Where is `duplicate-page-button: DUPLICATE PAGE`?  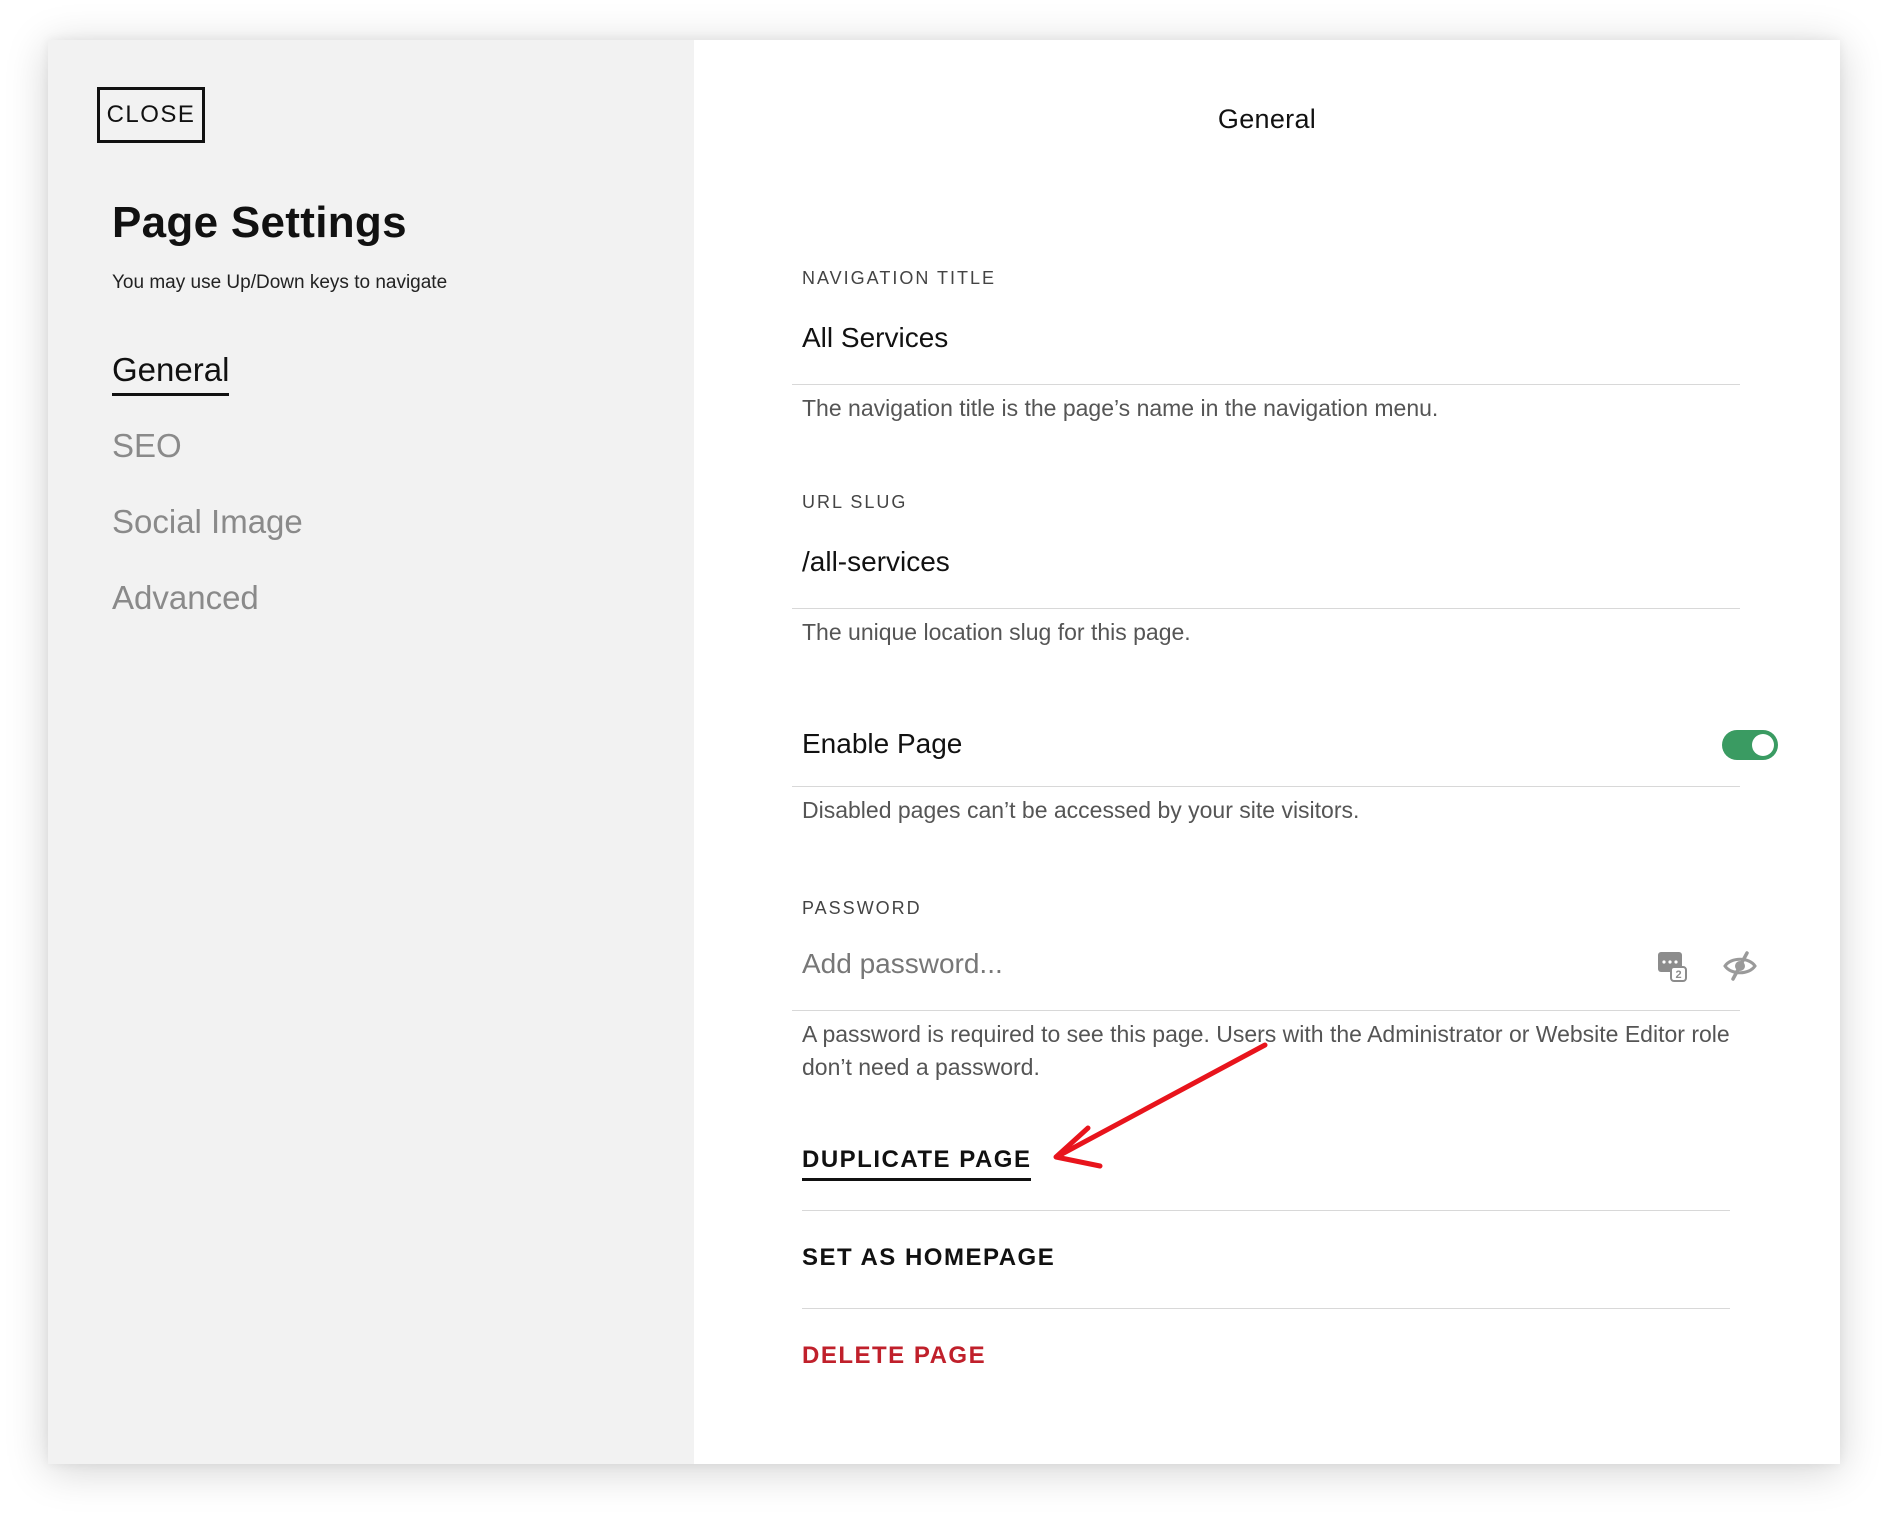
duplicate-page-button: DUPLICATE PAGE is located at coordinates (917, 1163).